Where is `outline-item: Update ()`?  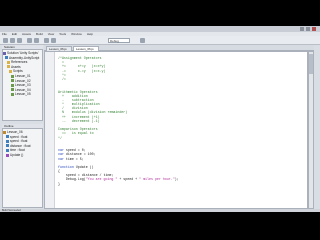 outline-item: Update () is located at coordinates (23, 155).